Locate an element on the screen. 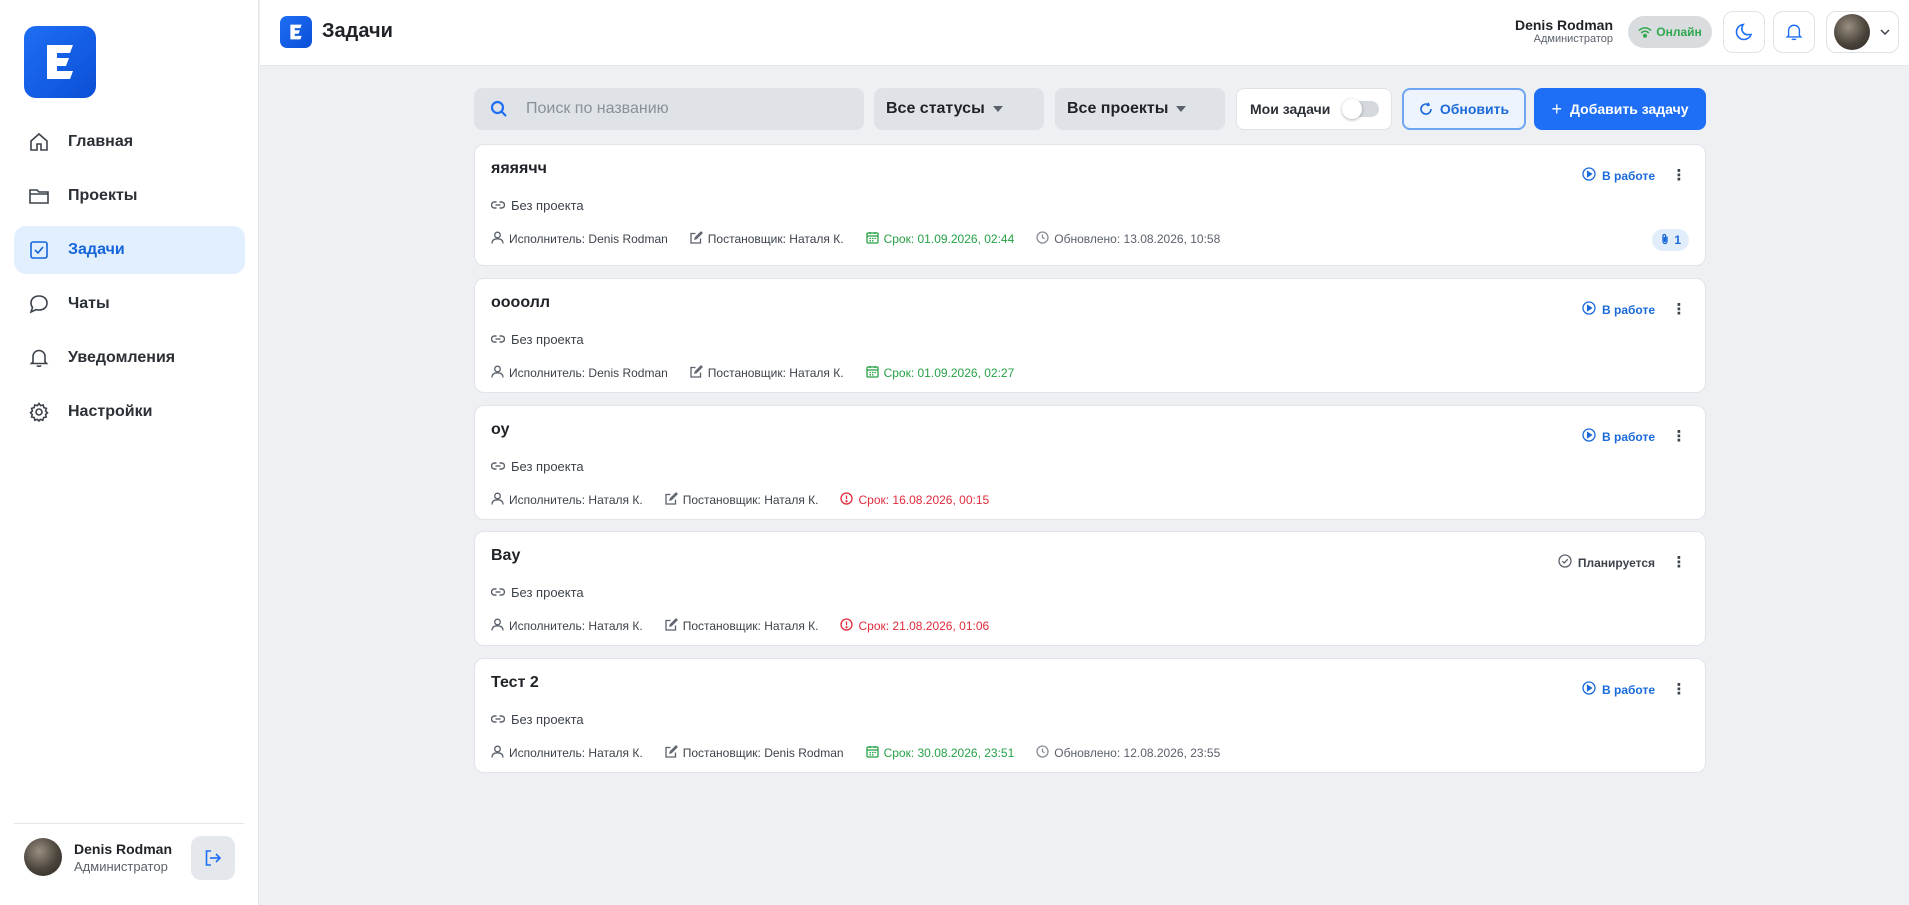  status-filter-value: Все статусы is located at coordinates (935, 108).